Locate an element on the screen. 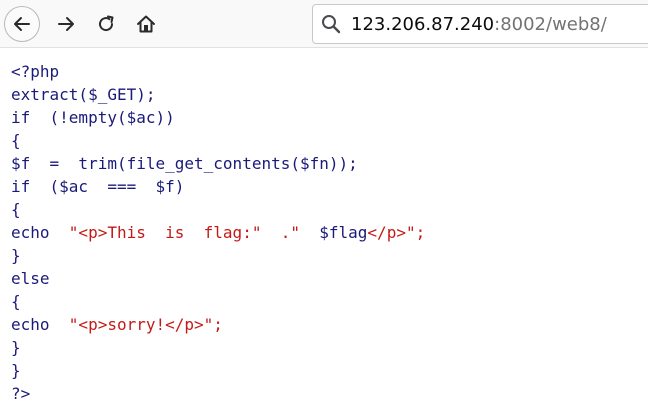 This screenshot has height=405, width=648. code-line: if ($ac === $f) is located at coordinates (218, 186).